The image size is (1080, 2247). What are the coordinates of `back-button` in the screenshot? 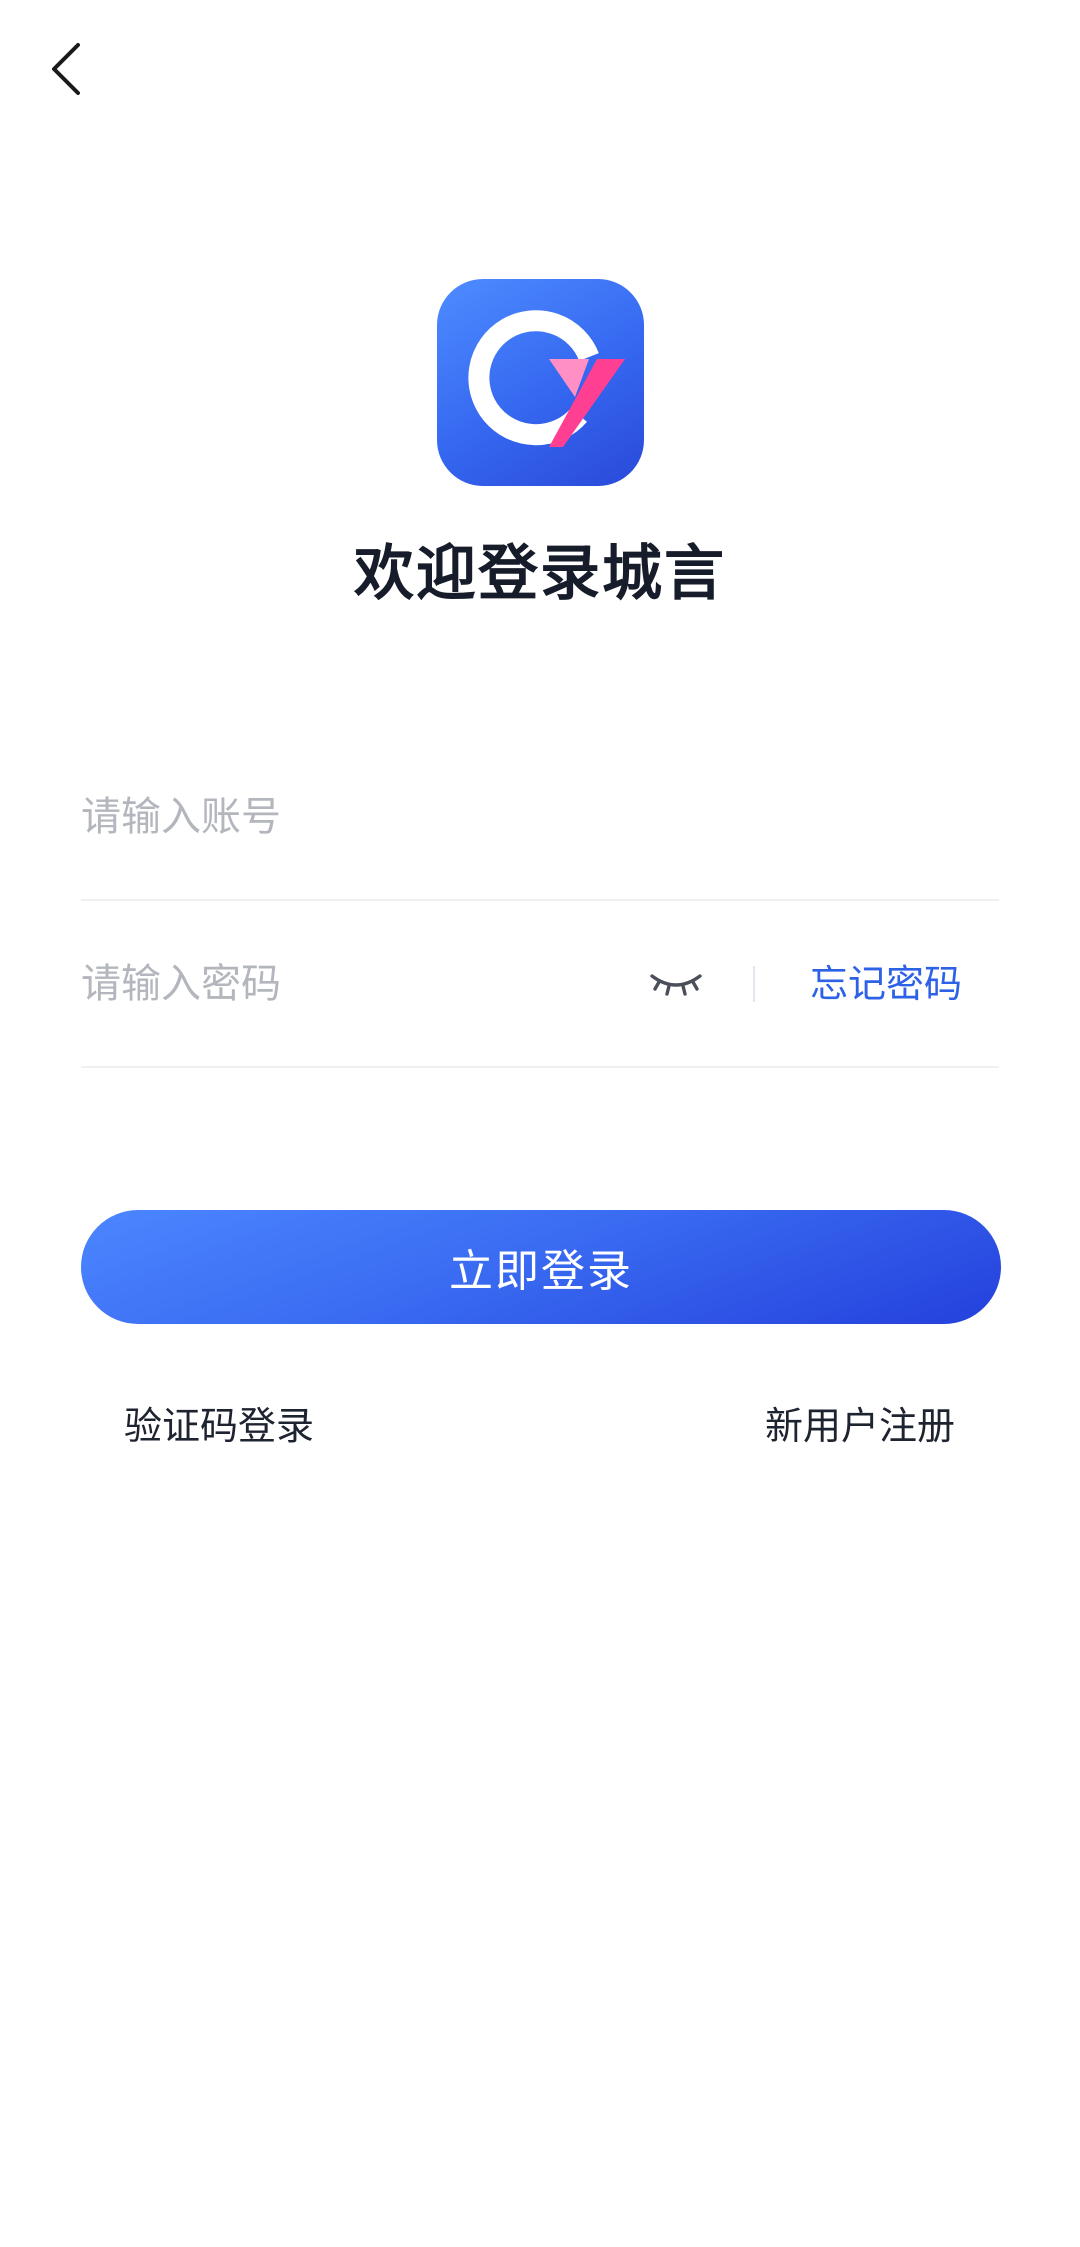 It's located at (66, 69).